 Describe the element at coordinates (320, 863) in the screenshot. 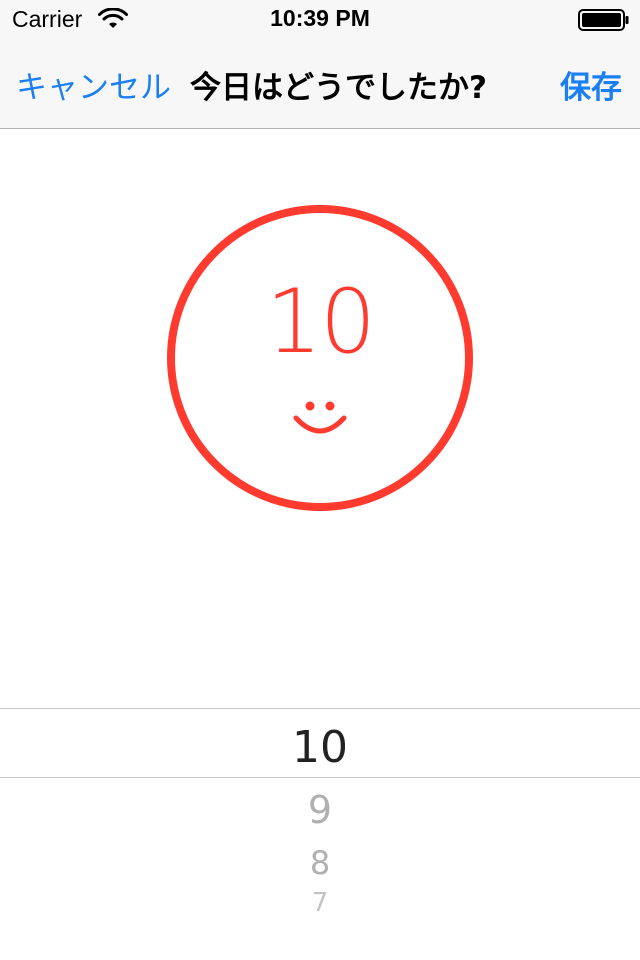

I see `picker-option: 8` at that location.